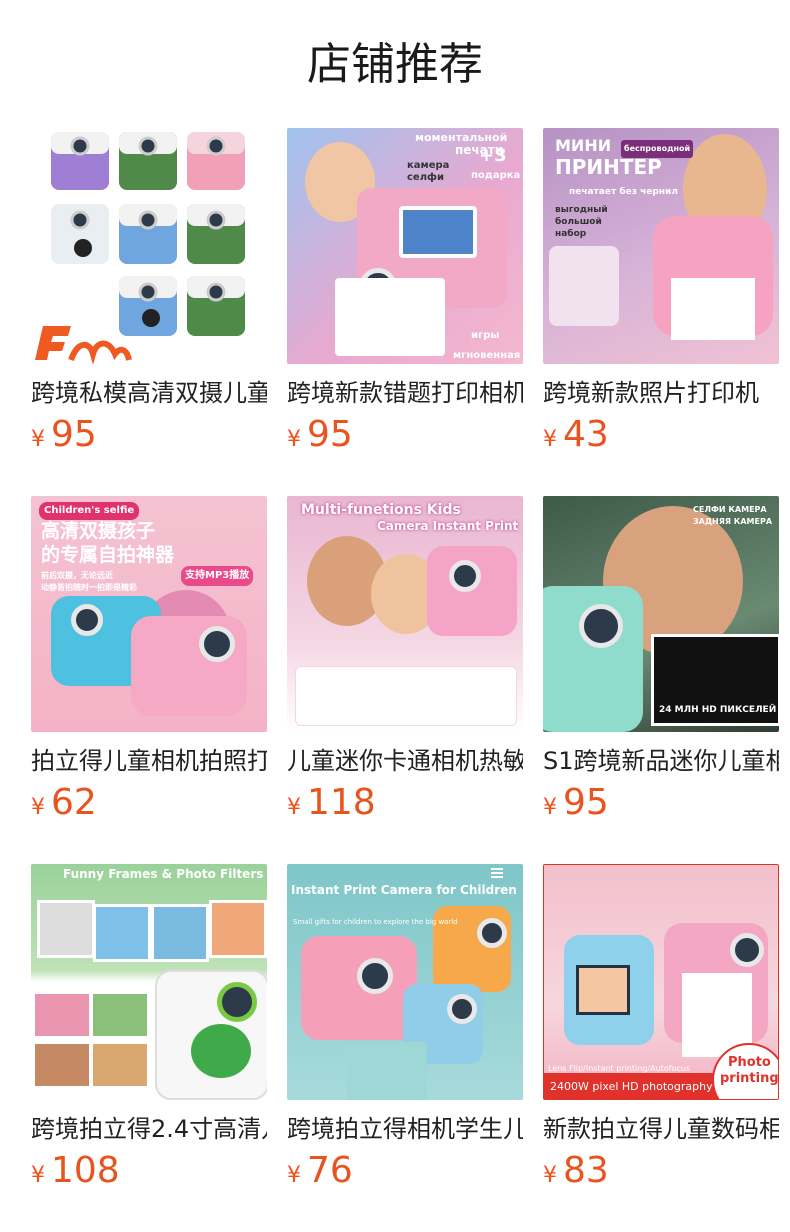  I want to click on product-price: ¥76, so click(320, 1170).